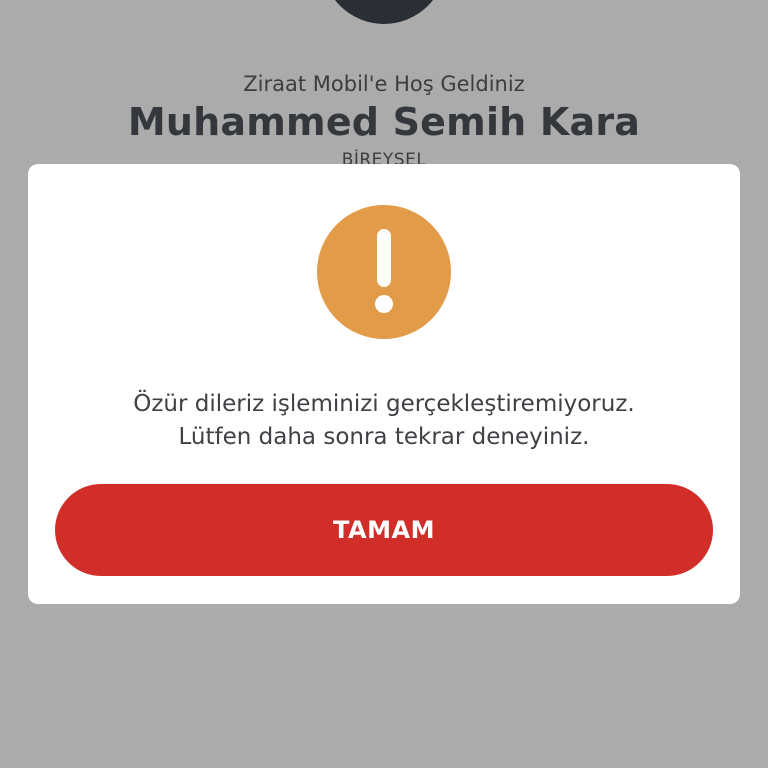 Image resolution: width=768 pixels, height=768 pixels. I want to click on avatar, so click(384, 12).